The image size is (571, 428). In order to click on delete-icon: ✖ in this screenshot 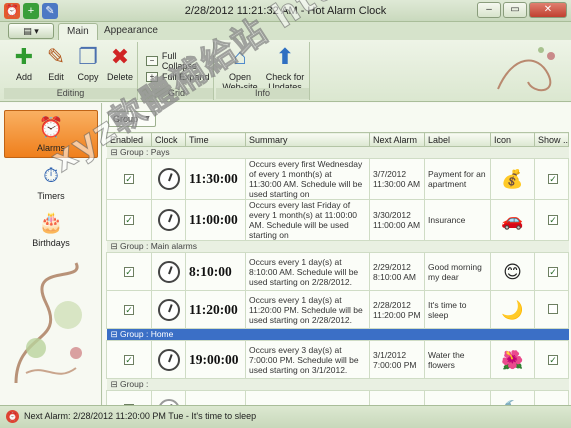, I will do `click(120, 56)`.